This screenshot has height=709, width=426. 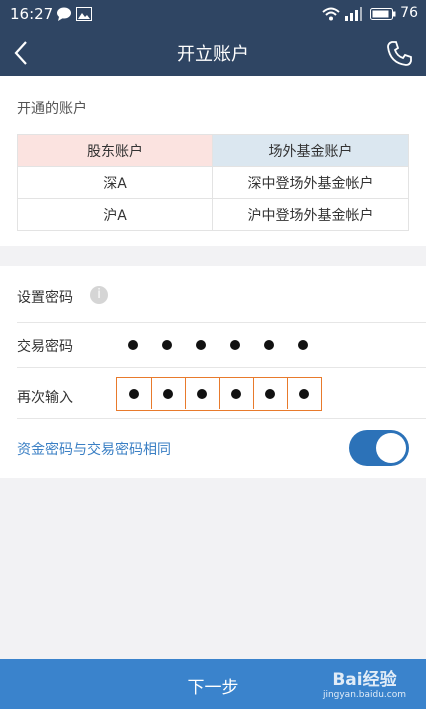 What do you see at coordinates (213, 14) in the screenshot?
I see `status-bar: 16:27 76` at bounding box center [213, 14].